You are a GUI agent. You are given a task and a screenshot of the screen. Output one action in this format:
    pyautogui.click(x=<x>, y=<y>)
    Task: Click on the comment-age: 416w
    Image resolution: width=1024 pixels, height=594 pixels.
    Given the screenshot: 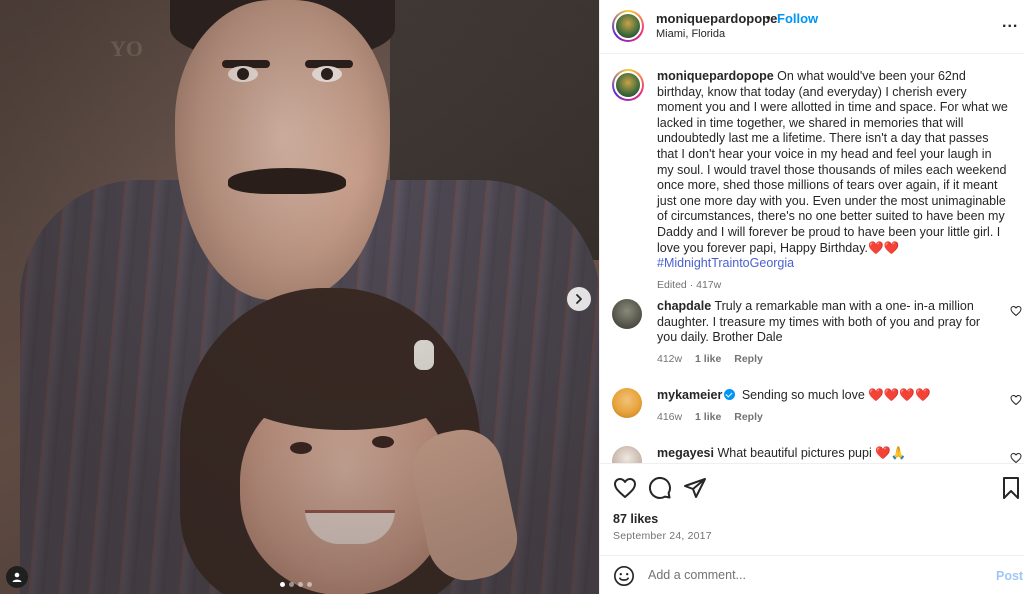 What is the action you would take?
    pyautogui.click(x=669, y=417)
    